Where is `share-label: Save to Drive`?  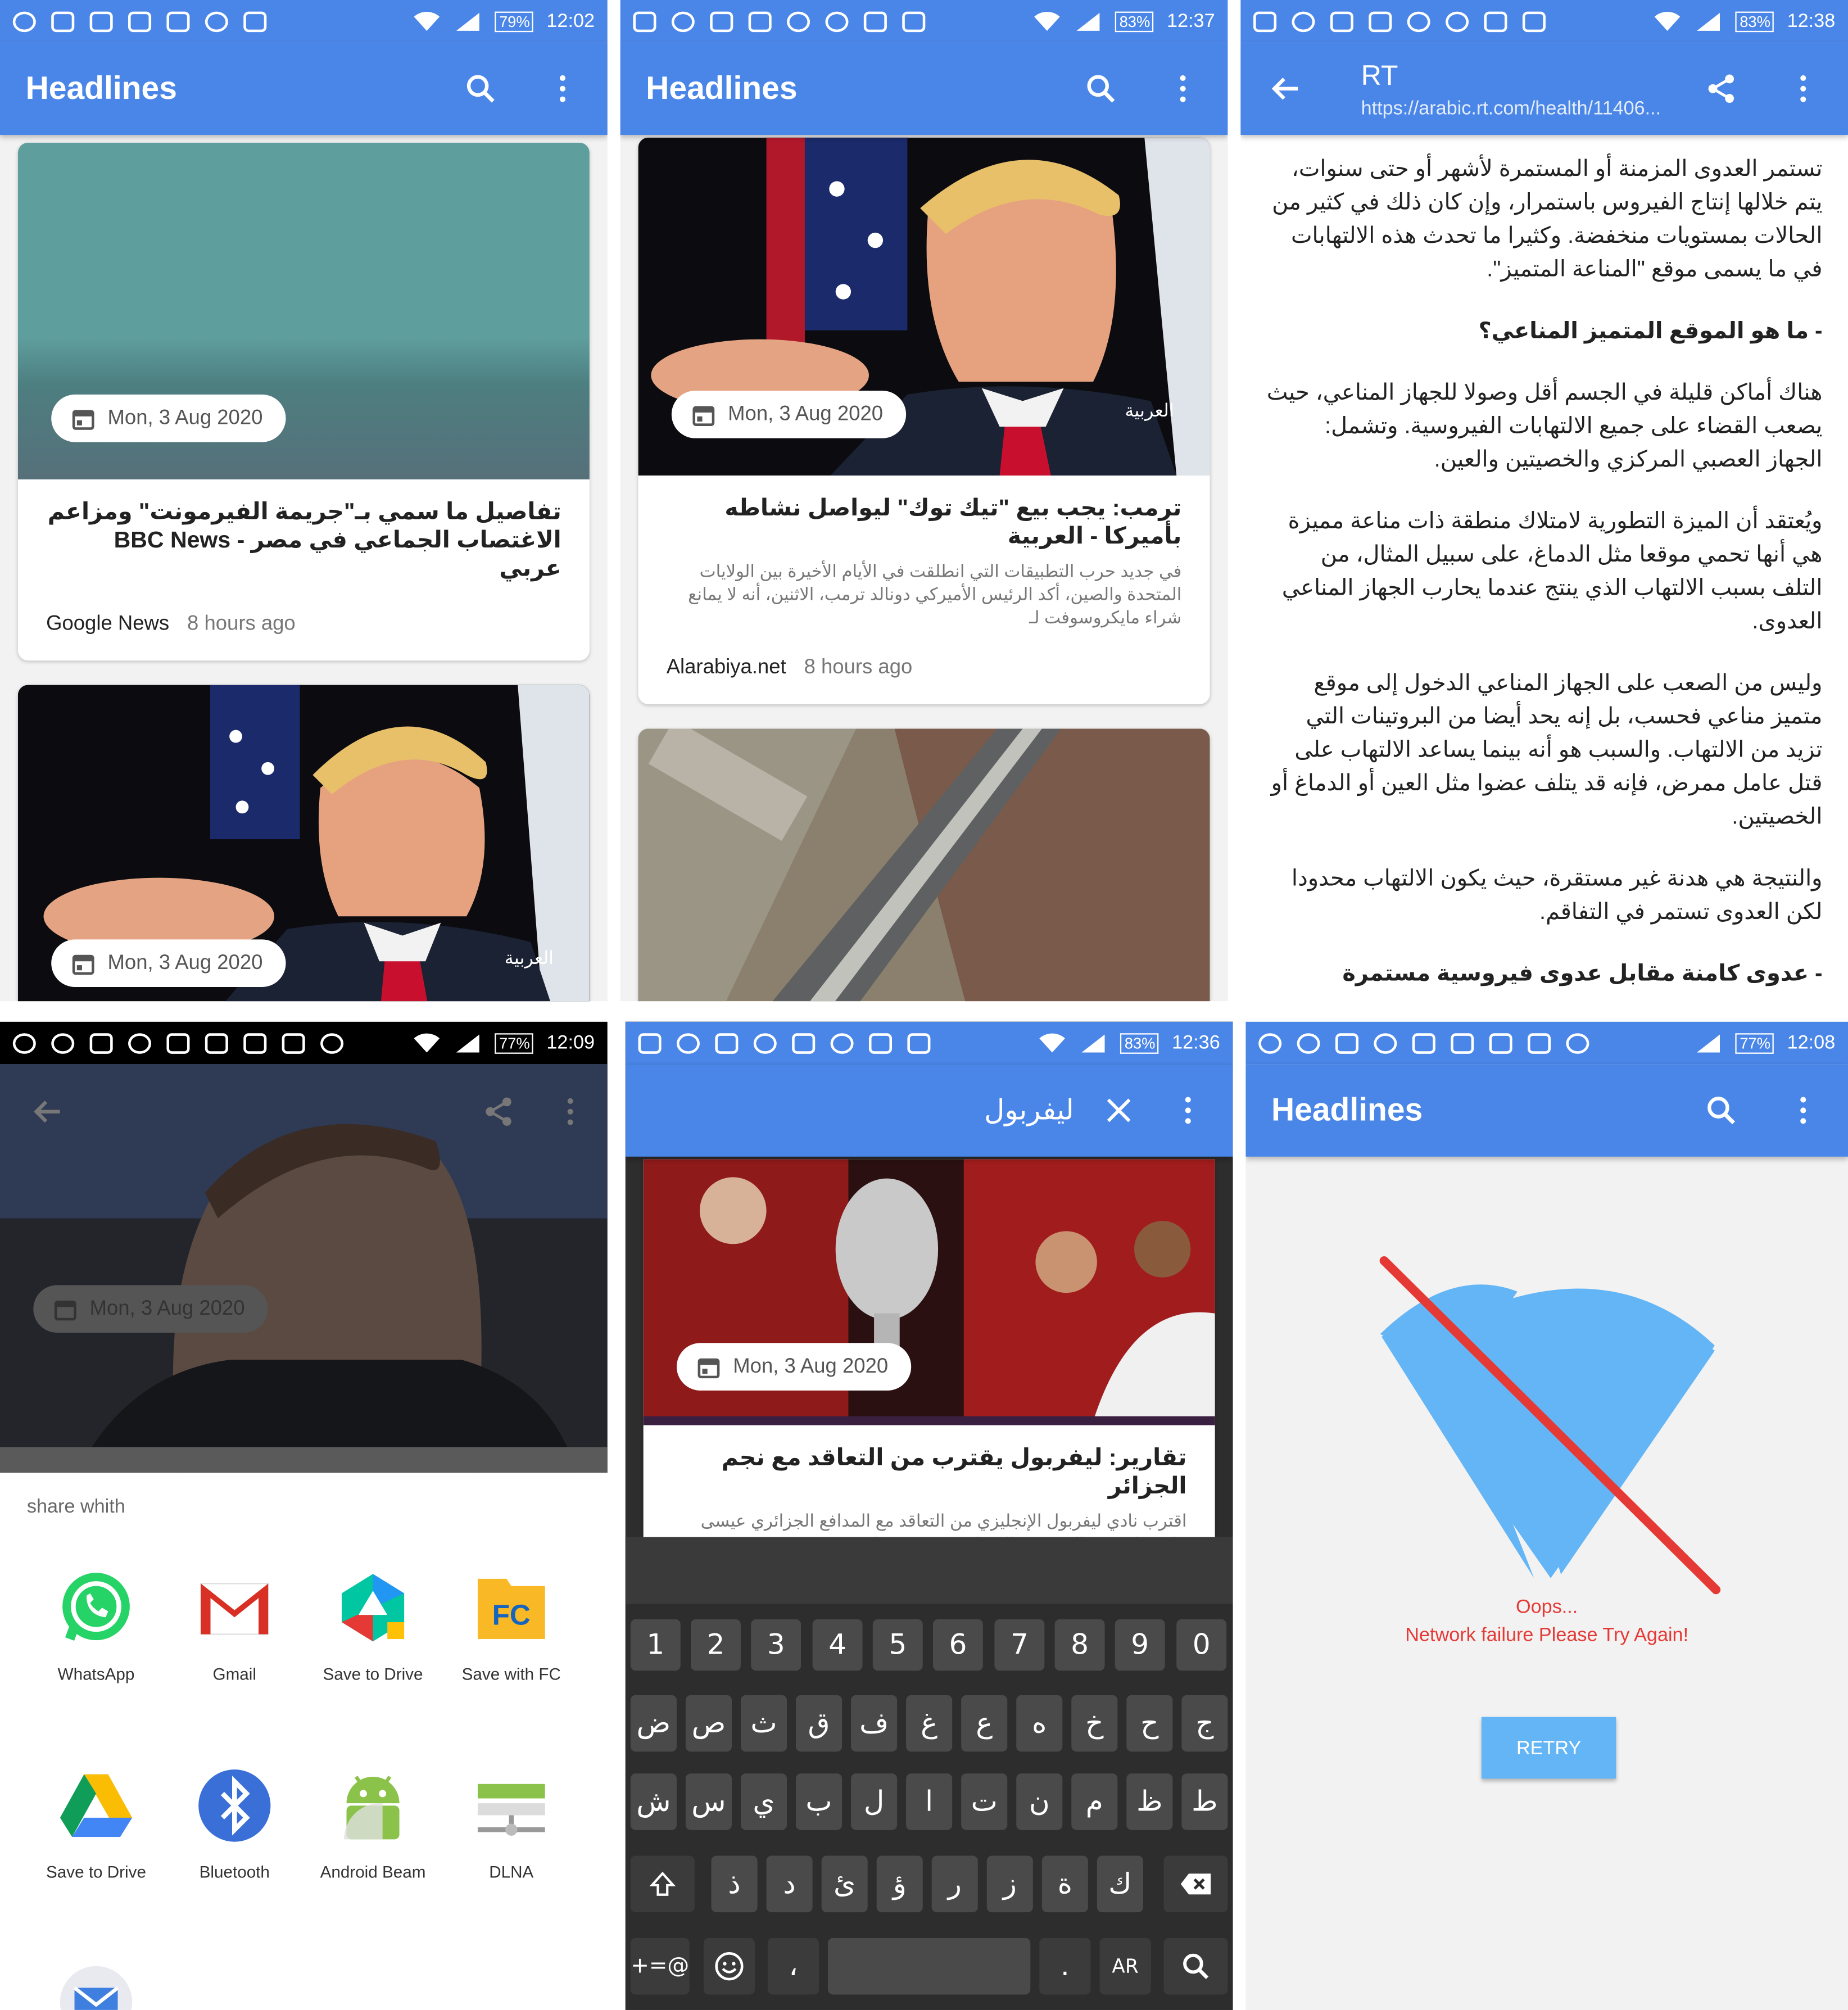
share-label: Save to Drive is located at coordinates (373, 1674).